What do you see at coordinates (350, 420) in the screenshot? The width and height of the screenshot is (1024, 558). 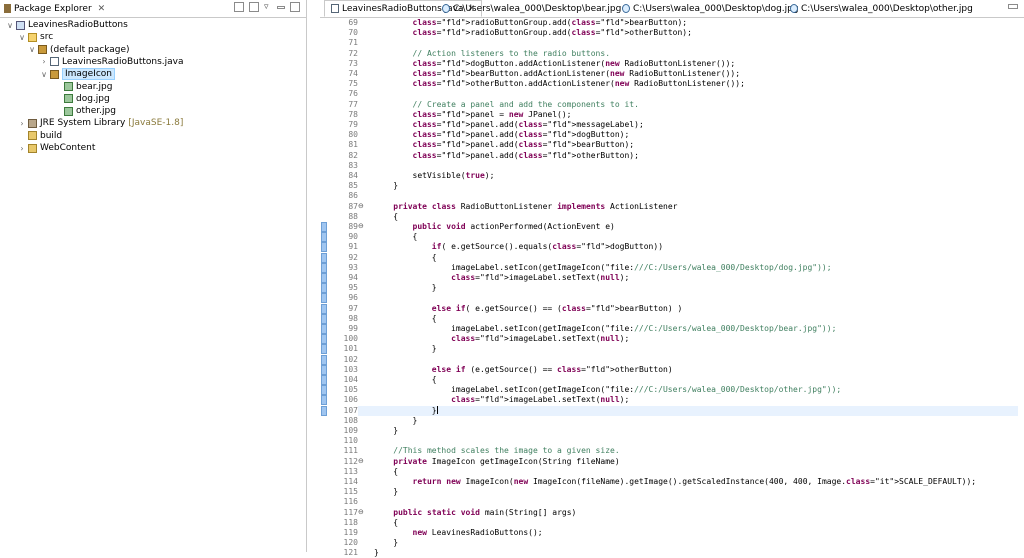 I see `line-number: 108` at bounding box center [350, 420].